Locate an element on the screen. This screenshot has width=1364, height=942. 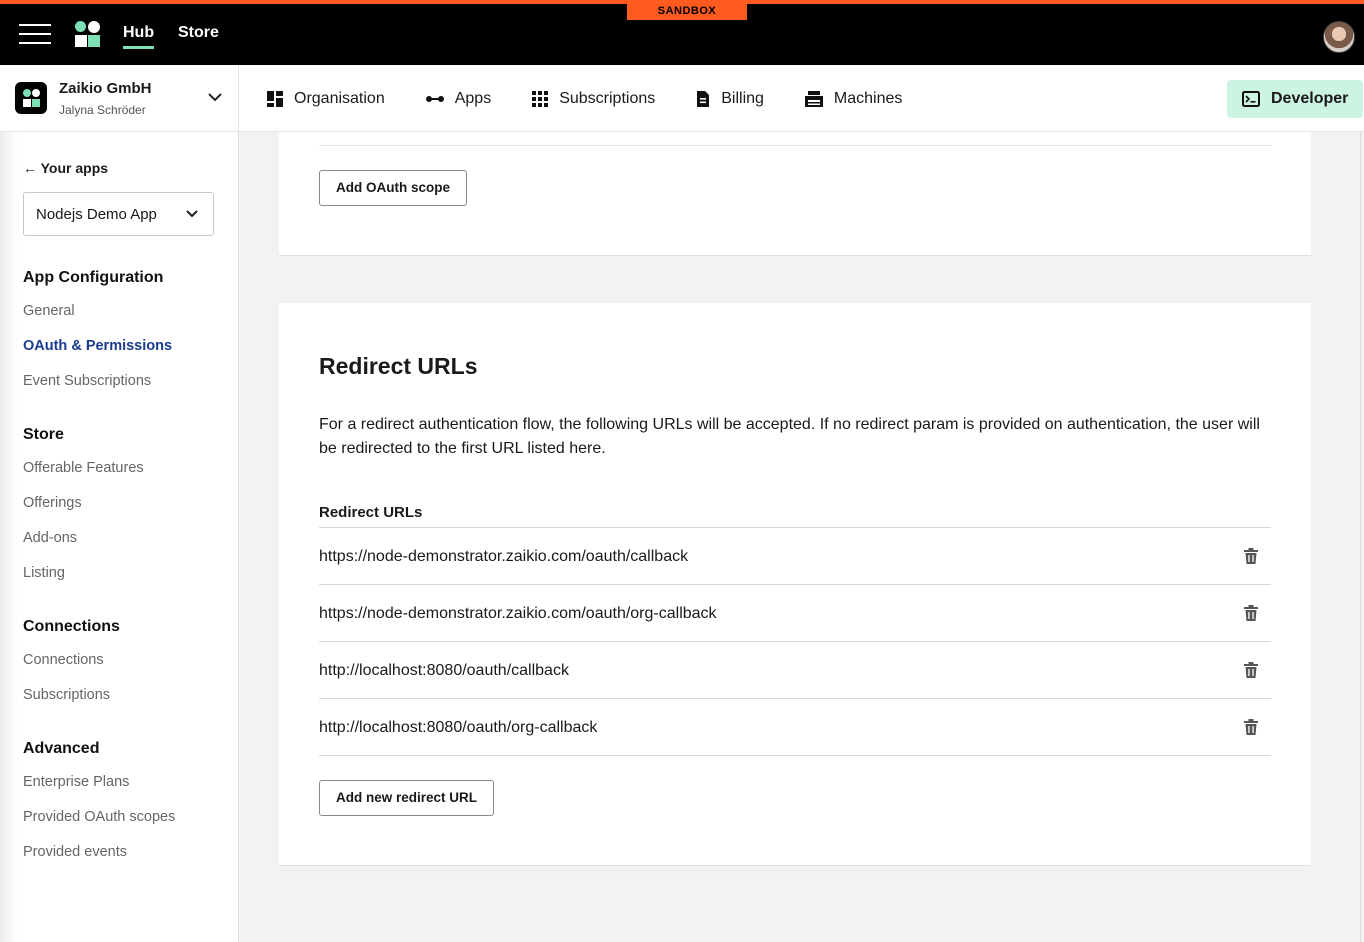
sidebar-item-oauth-permissions: OAuth & Permissions is located at coordinates (97, 346).